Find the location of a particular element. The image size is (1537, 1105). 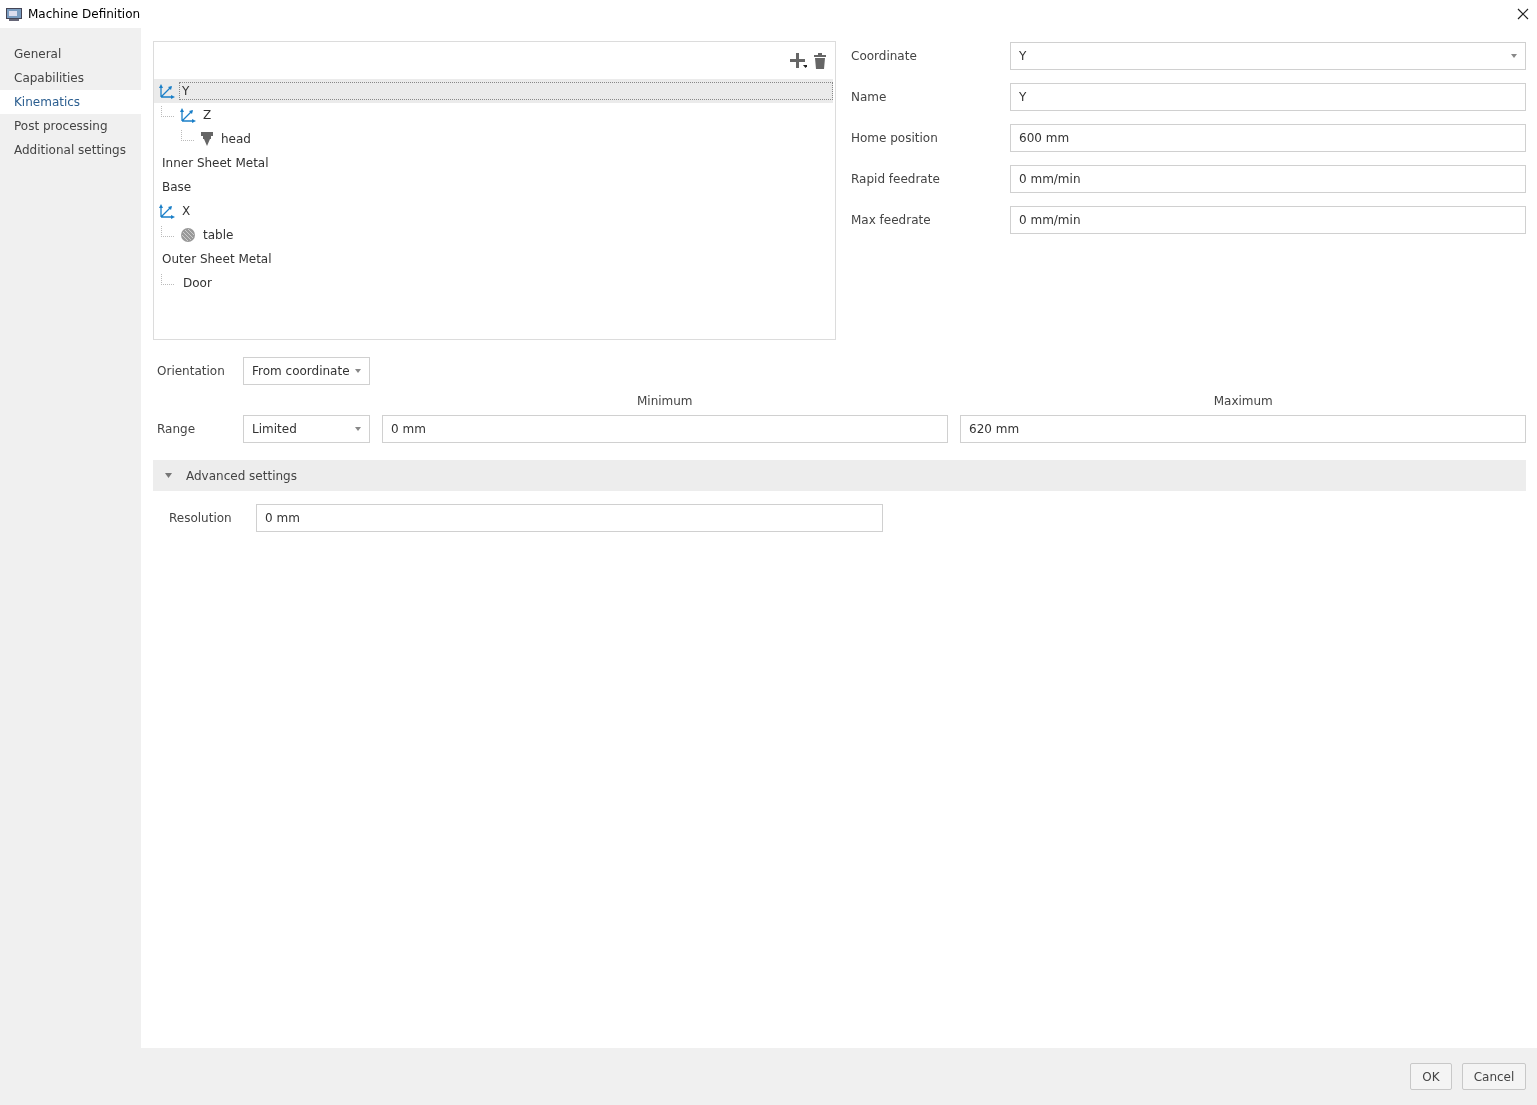

tree-item: Door is located at coordinates (197, 283).